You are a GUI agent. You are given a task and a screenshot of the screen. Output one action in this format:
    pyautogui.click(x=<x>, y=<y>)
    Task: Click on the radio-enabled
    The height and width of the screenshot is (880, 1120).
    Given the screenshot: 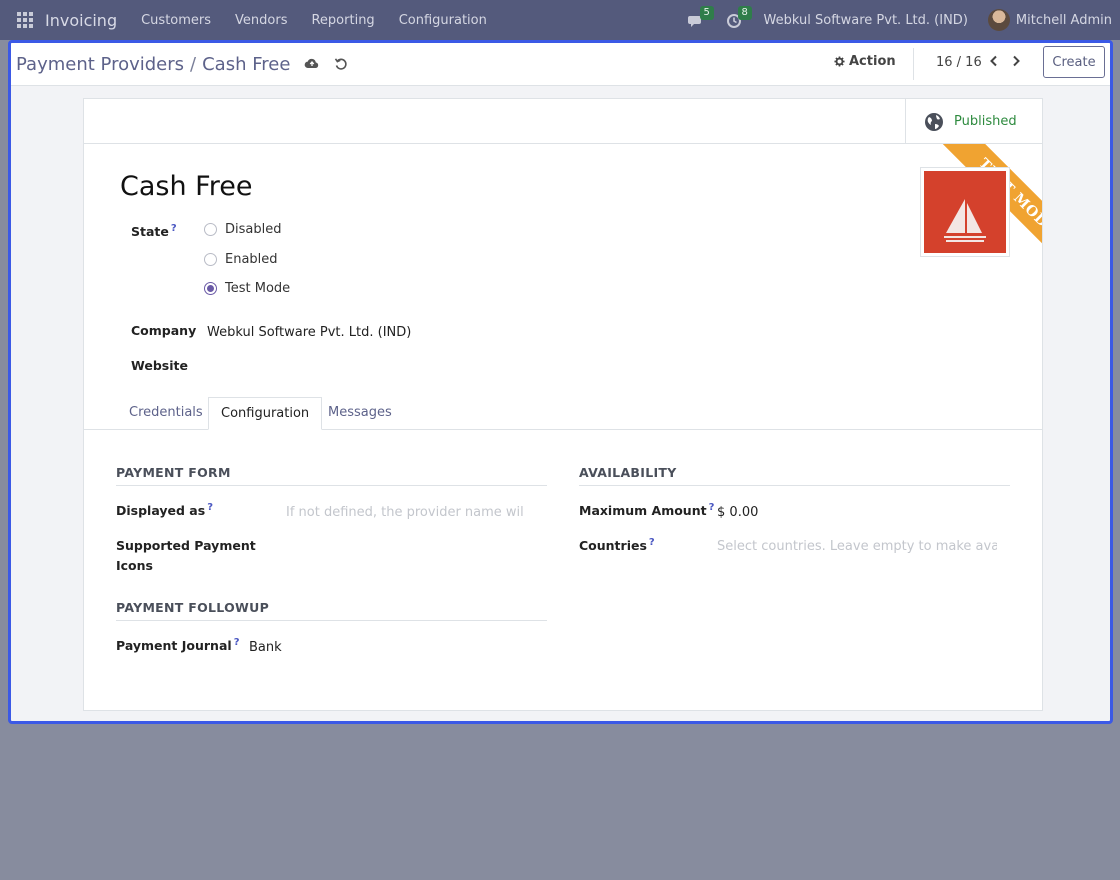 What is the action you would take?
    pyautogui.click(x=210, y=259)
    